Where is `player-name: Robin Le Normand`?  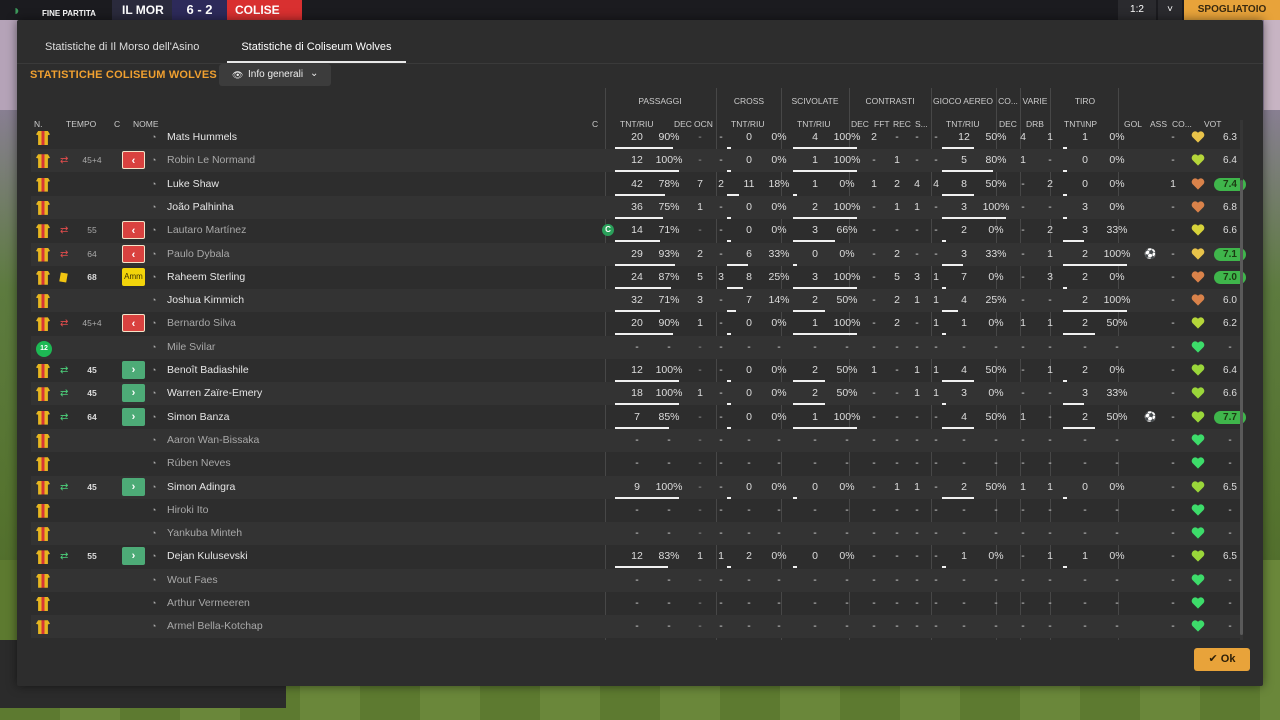
player-name: Robin Le Normand is located at coordinates (211, 160).